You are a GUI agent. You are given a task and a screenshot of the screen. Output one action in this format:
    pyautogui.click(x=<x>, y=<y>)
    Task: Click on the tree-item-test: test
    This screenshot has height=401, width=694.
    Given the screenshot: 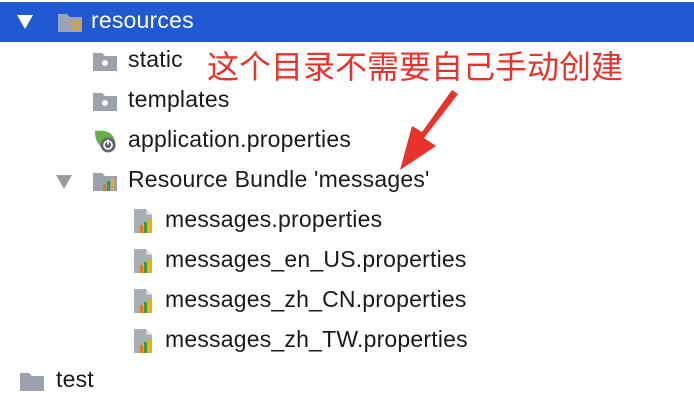 What is the action you would take?
    pyautogui.click(x=347, y=381)
    